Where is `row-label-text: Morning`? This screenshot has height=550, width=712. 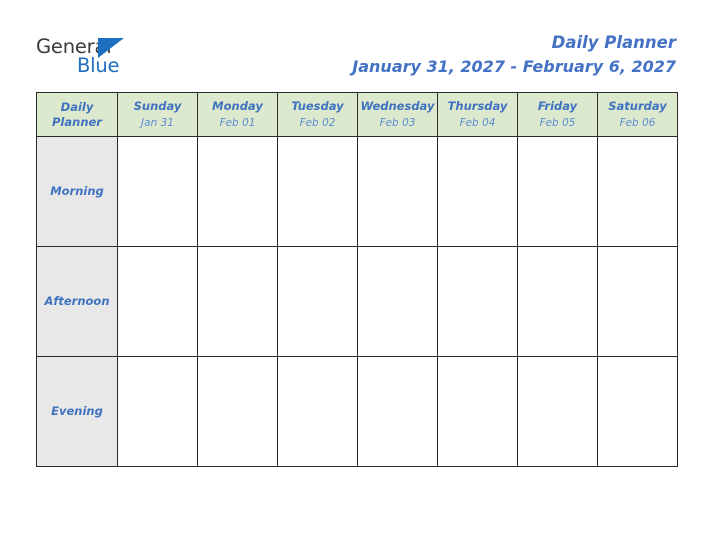
row-label-text: Morning is located at coordinates (77, 191).